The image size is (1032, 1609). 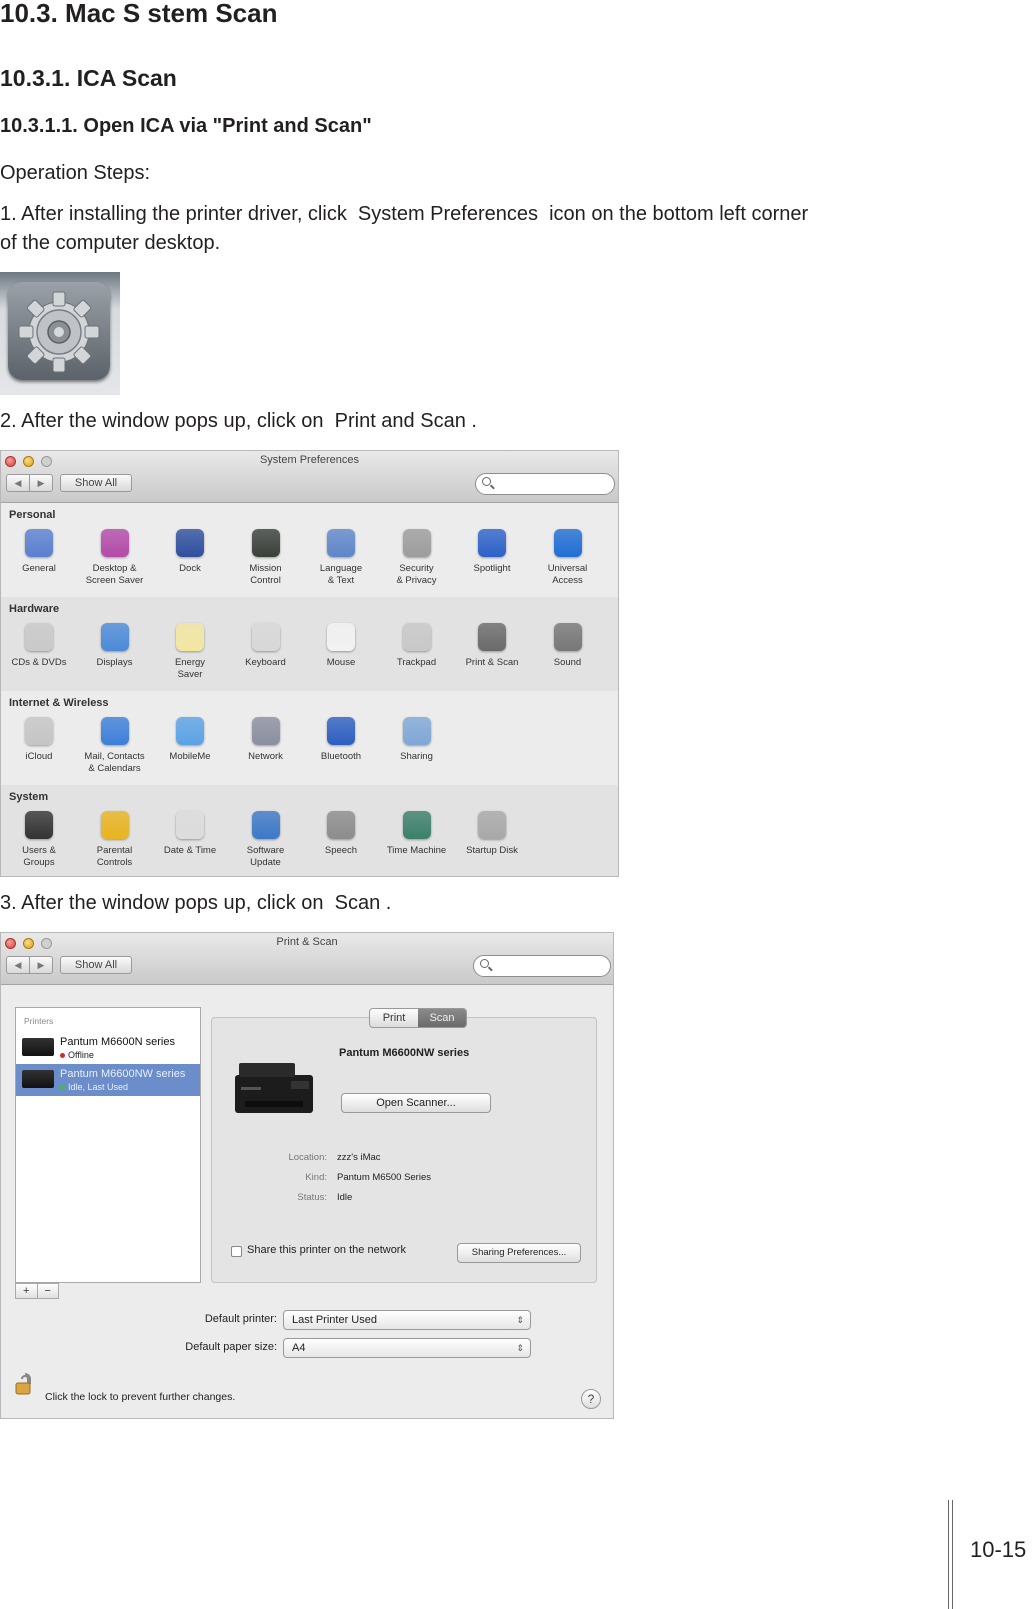 I want to click on keyboard-icon, so click(x=265, y=637).